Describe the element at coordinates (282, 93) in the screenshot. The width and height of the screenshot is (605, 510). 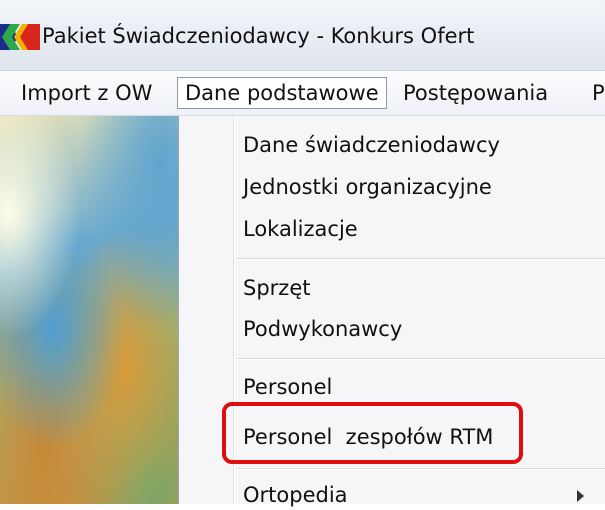
I see `menu-dane-podstawowe: Dane podstawowe` at that location.